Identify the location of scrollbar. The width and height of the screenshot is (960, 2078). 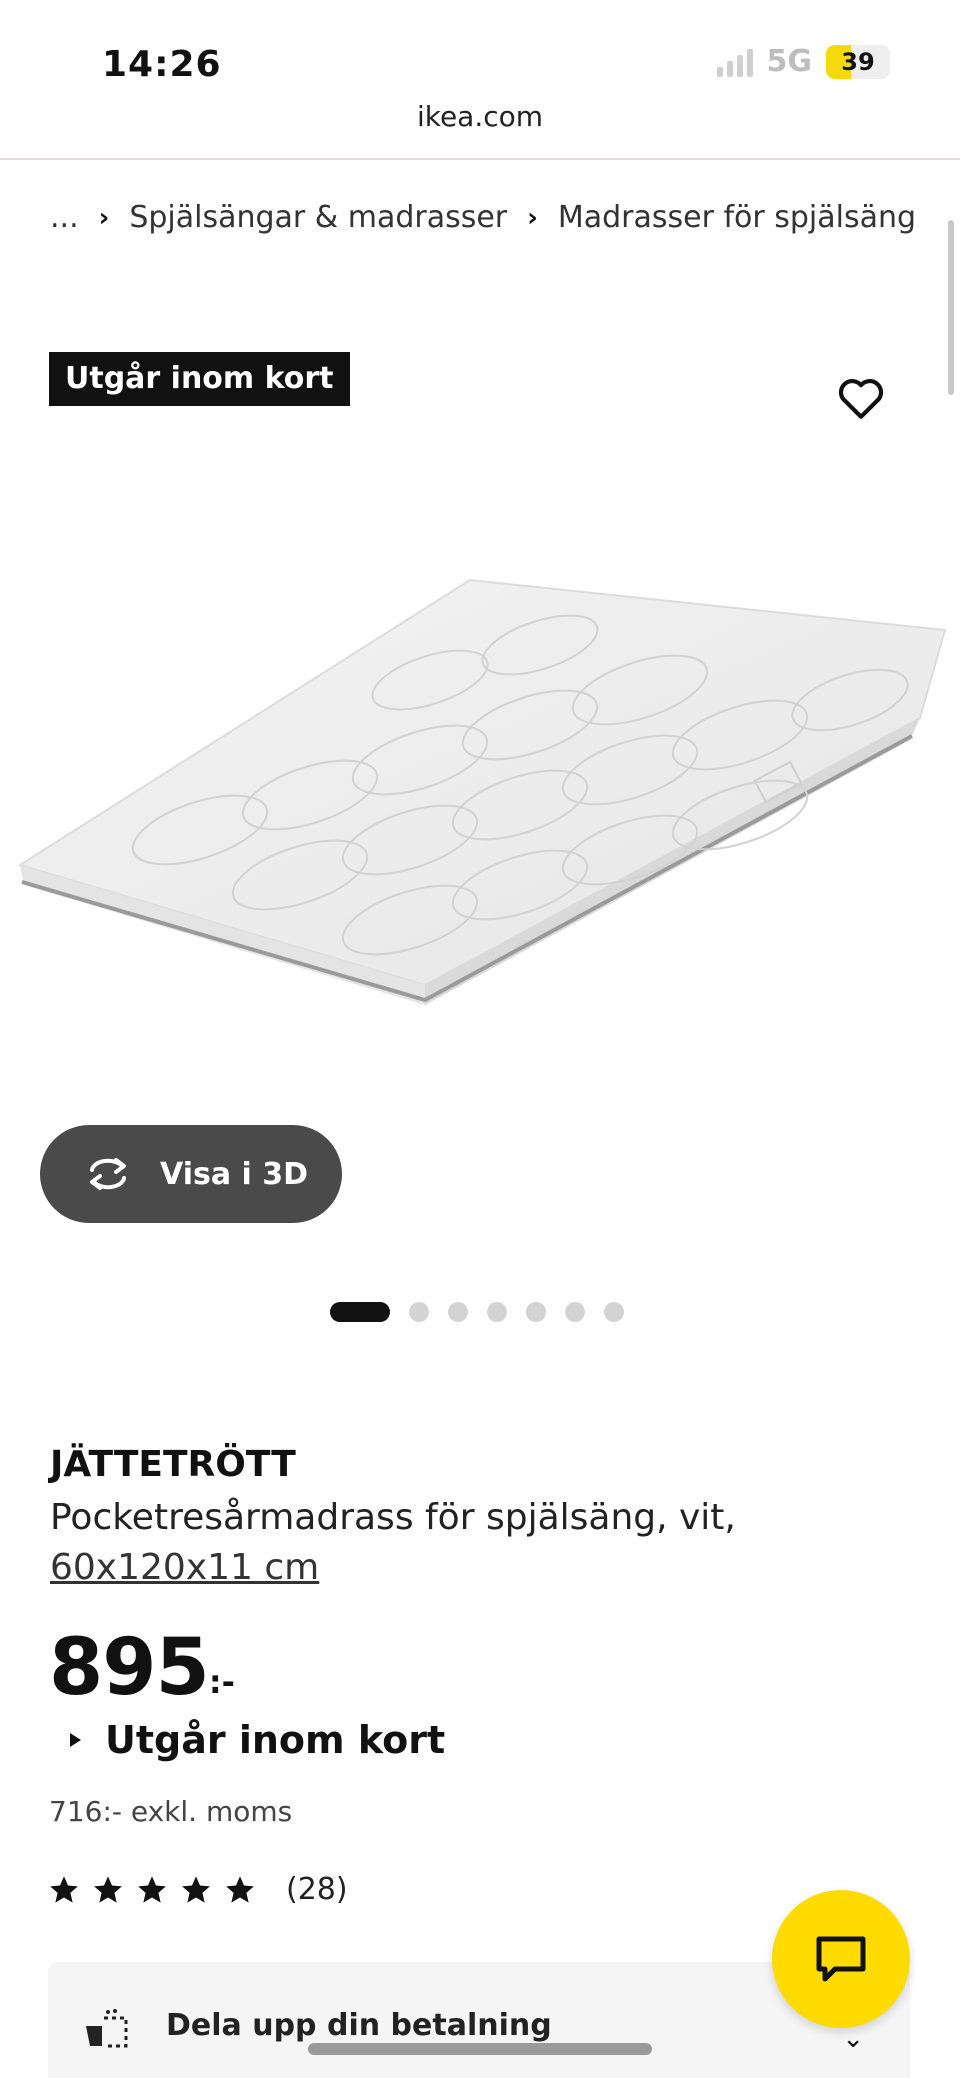
(951, 307).